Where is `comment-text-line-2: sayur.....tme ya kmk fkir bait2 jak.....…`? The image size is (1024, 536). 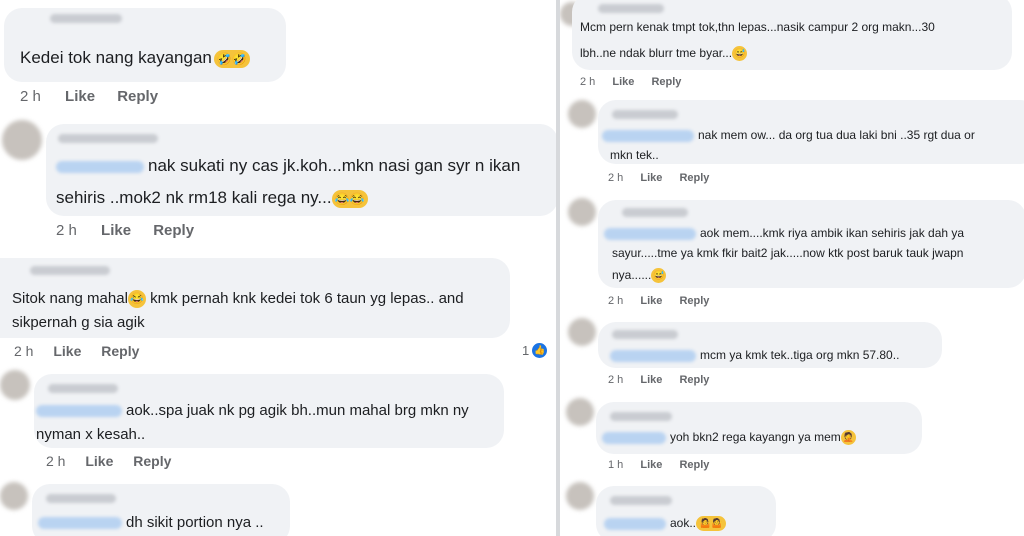
comment-text-line-2: sayur.....tme ya kmk fkir bait2 jak.....… is located at coordinates (788, 253).